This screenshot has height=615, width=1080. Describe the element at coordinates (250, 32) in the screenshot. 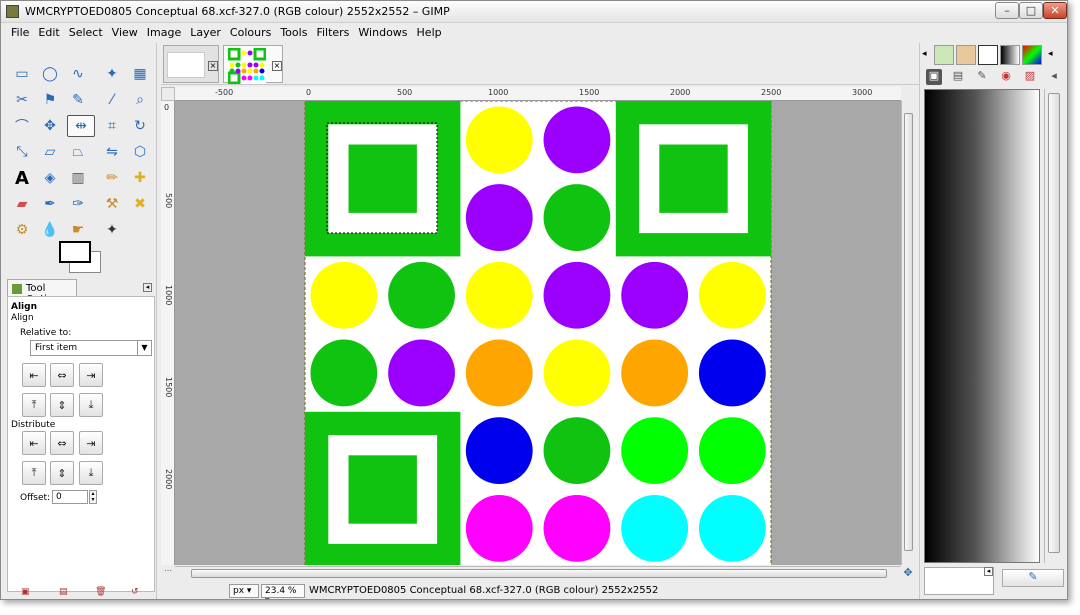

I see `menu-colours: Colours` at that location.